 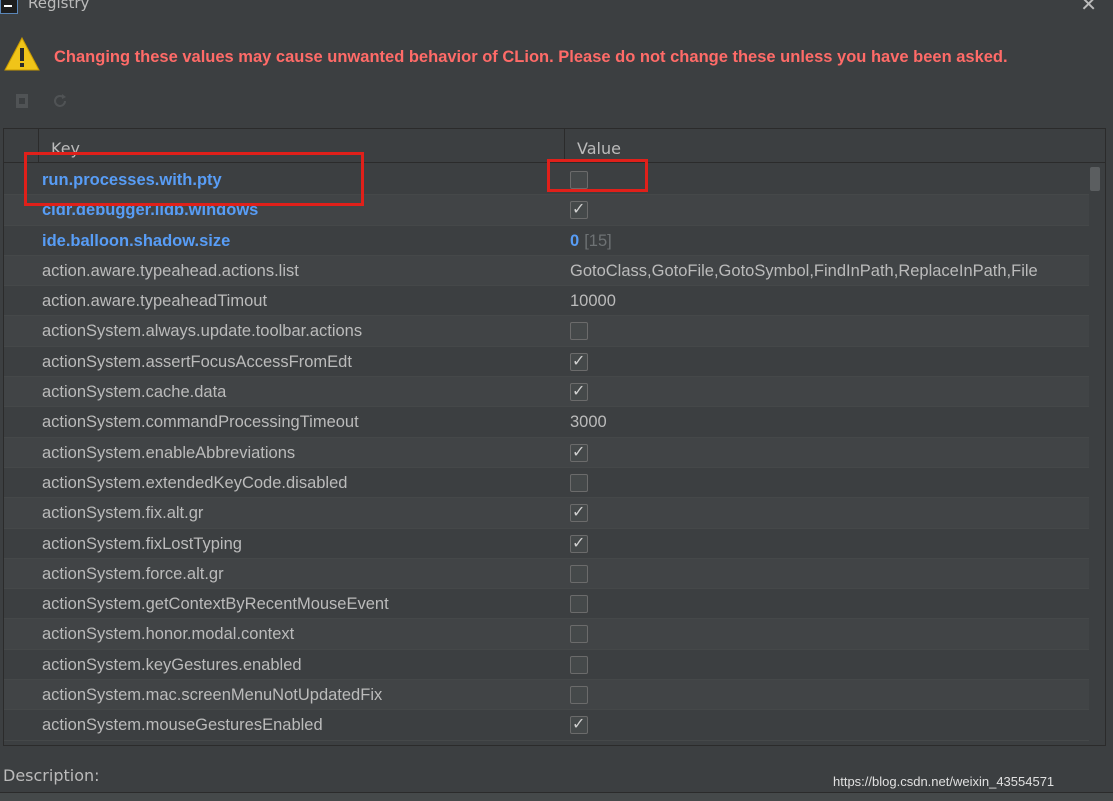 I want to click on registry-key: ide.balloon.shadow.size, so click(x=136, y=240).